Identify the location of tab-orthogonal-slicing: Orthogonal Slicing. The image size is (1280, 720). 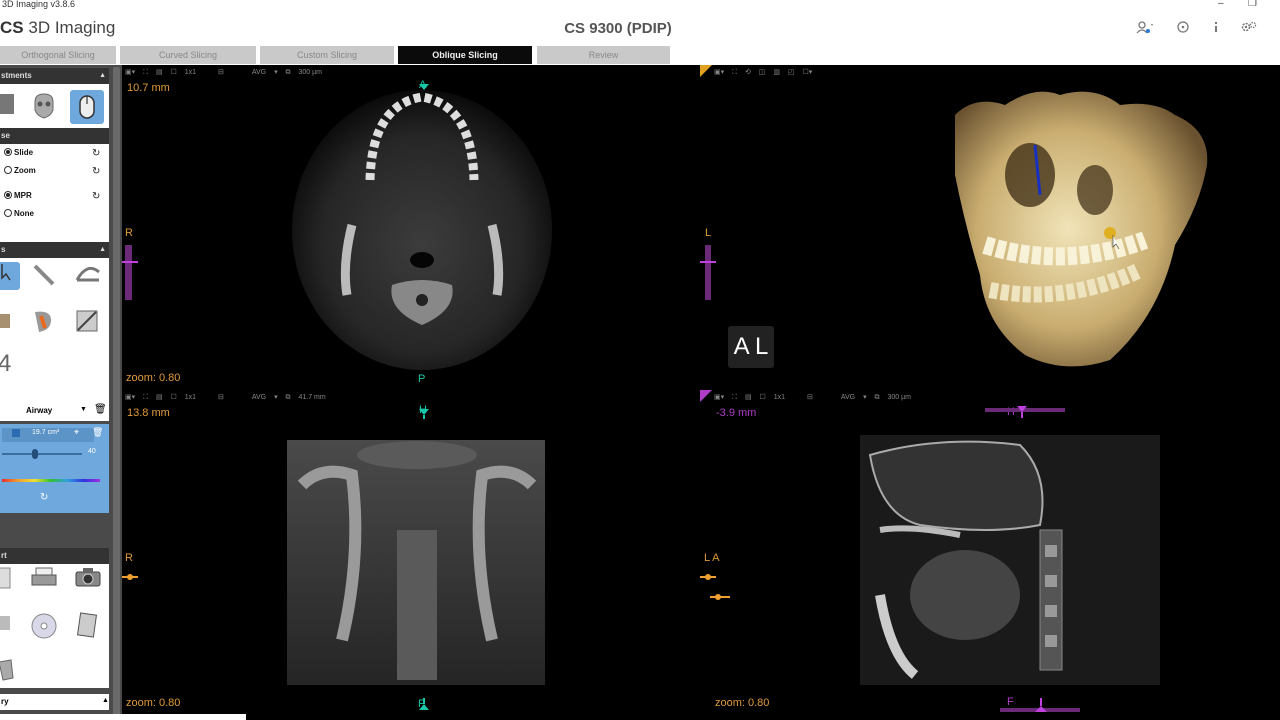
(58, 55).